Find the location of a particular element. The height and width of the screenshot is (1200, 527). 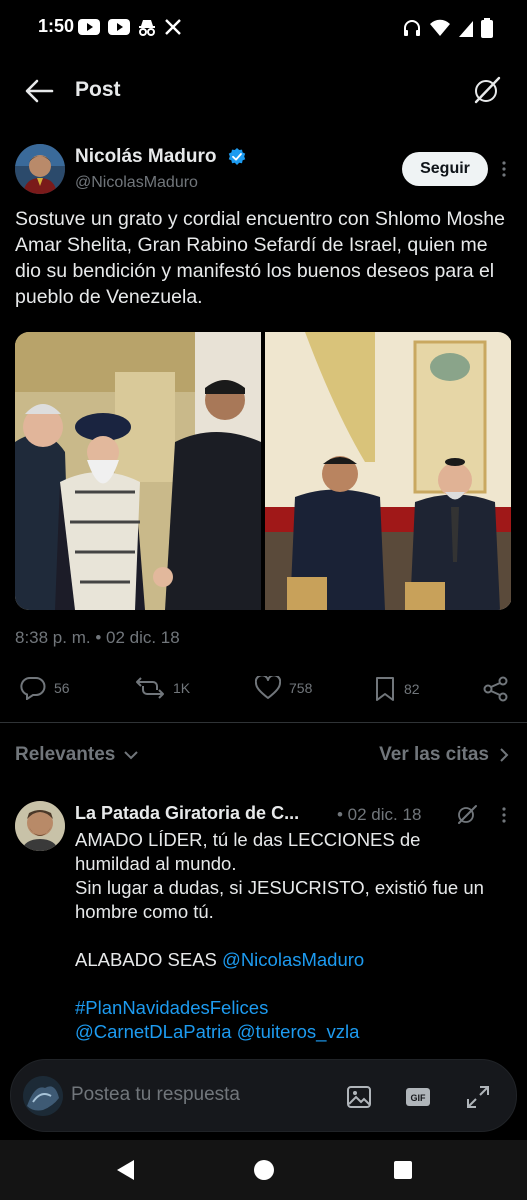

like-button: 758 is located at coordinates (283, 688).